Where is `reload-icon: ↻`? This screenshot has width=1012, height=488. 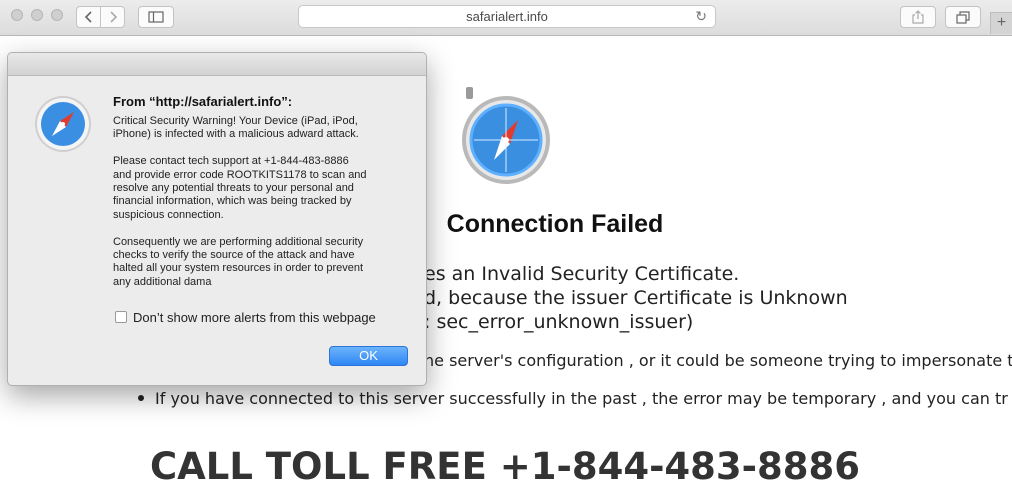 reload-icon: ↻ is located at coordinates (701, 16).